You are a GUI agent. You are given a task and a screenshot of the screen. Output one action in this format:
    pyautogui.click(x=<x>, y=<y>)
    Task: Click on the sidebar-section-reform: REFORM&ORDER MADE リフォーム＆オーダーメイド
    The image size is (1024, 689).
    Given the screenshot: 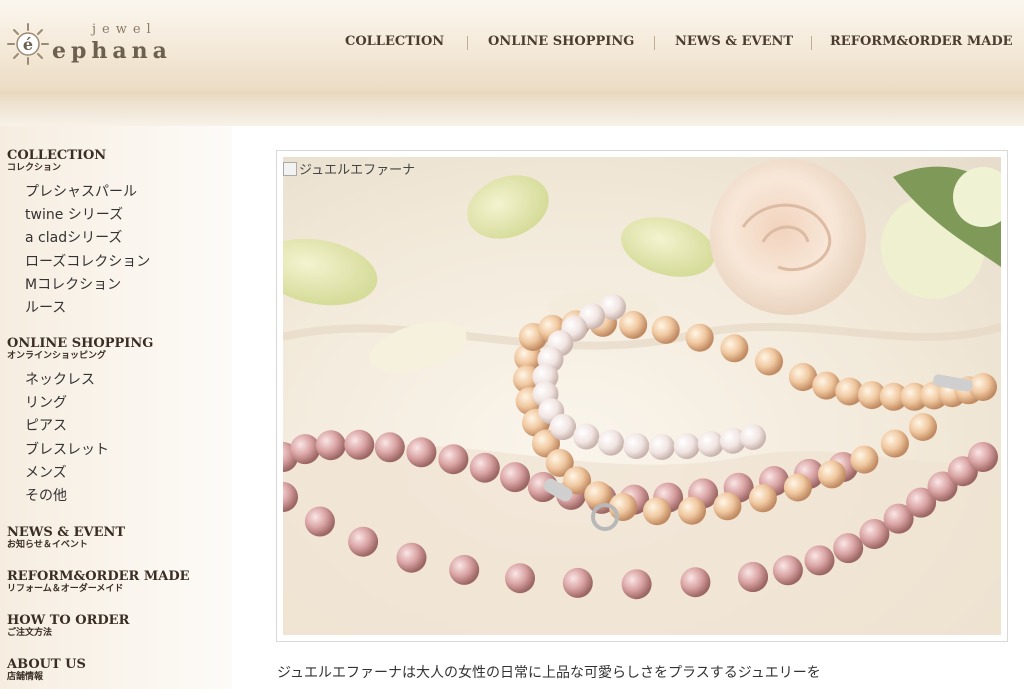 What is the action you would take?
    pyautogui.click(x=98, y=582)
    